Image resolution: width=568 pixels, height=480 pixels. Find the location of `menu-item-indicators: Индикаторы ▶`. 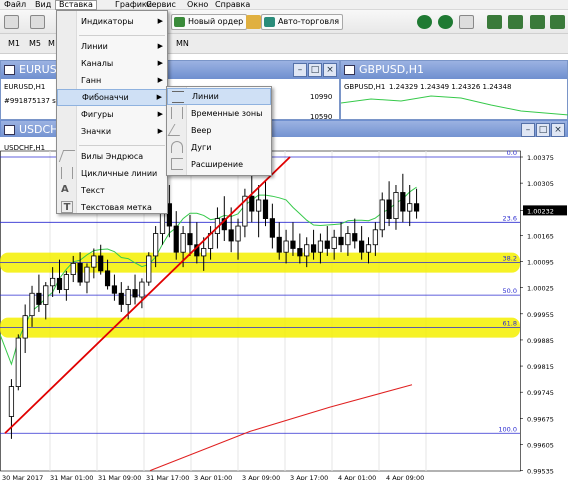

menu-item-indicators: Индикаторы ▶ is located at coordinates (112, 21).